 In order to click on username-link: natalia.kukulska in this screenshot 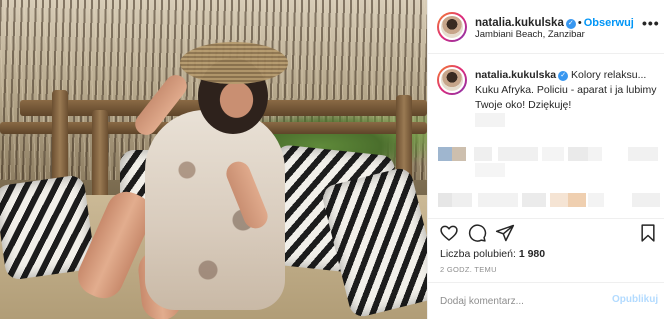, I will do `click(519, 23)`.